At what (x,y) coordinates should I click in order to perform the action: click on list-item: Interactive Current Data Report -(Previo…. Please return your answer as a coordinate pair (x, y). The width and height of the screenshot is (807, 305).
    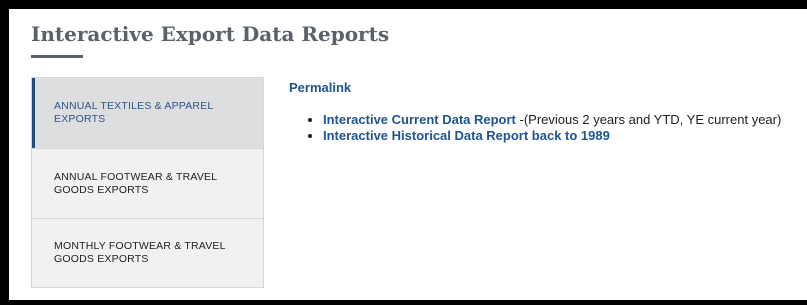
    Looking at the image, I should click on (561, 120).